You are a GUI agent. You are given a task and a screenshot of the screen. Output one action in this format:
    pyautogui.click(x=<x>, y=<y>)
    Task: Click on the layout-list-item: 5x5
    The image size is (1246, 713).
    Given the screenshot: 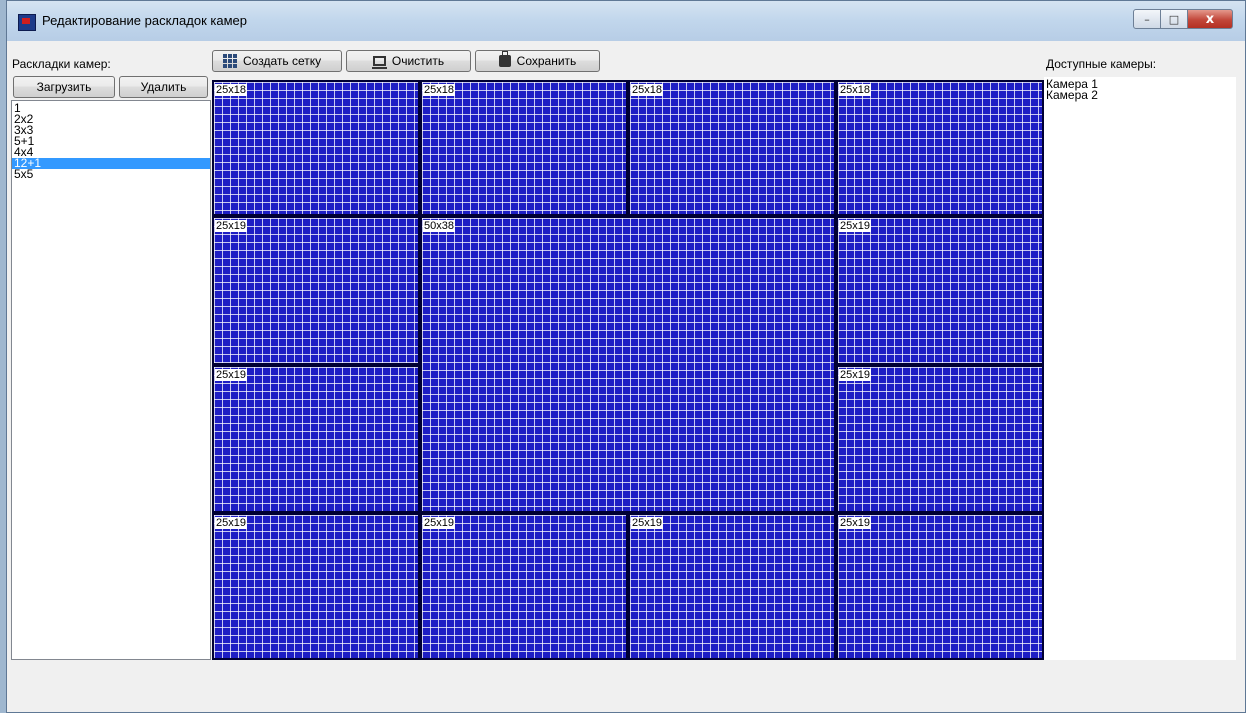 What is the action you would take?
    pyautogui.click(x=111, y=174)
    